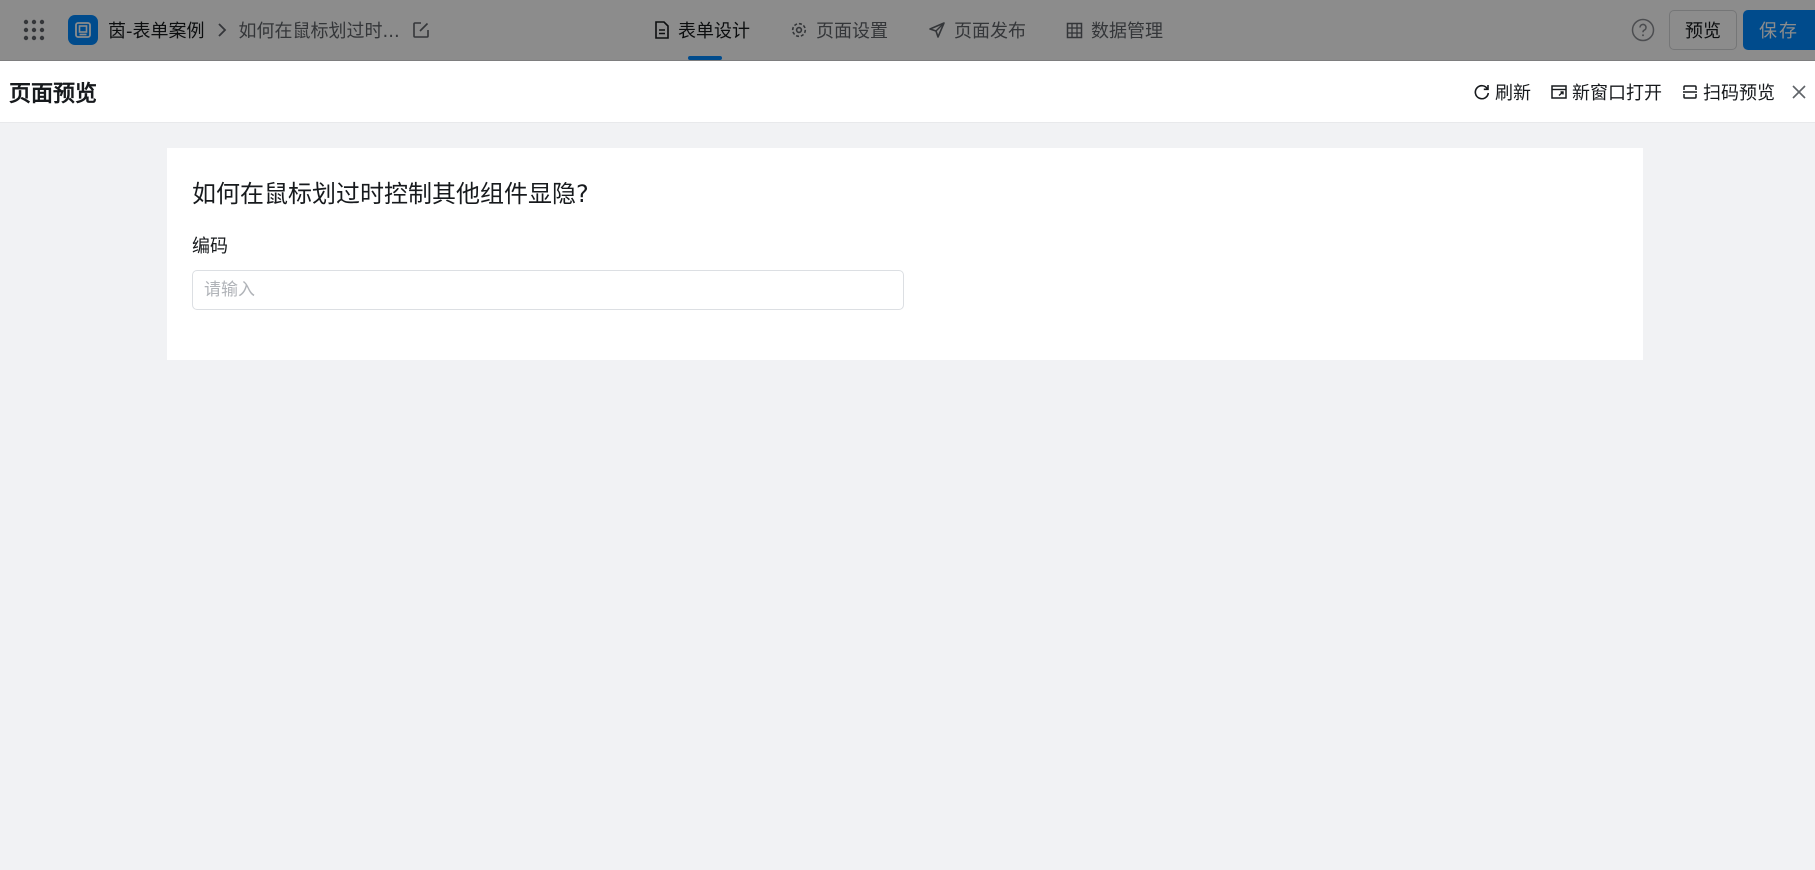  I want to click on open-new-window-button: 新窗口打开, so click(1606, 92).